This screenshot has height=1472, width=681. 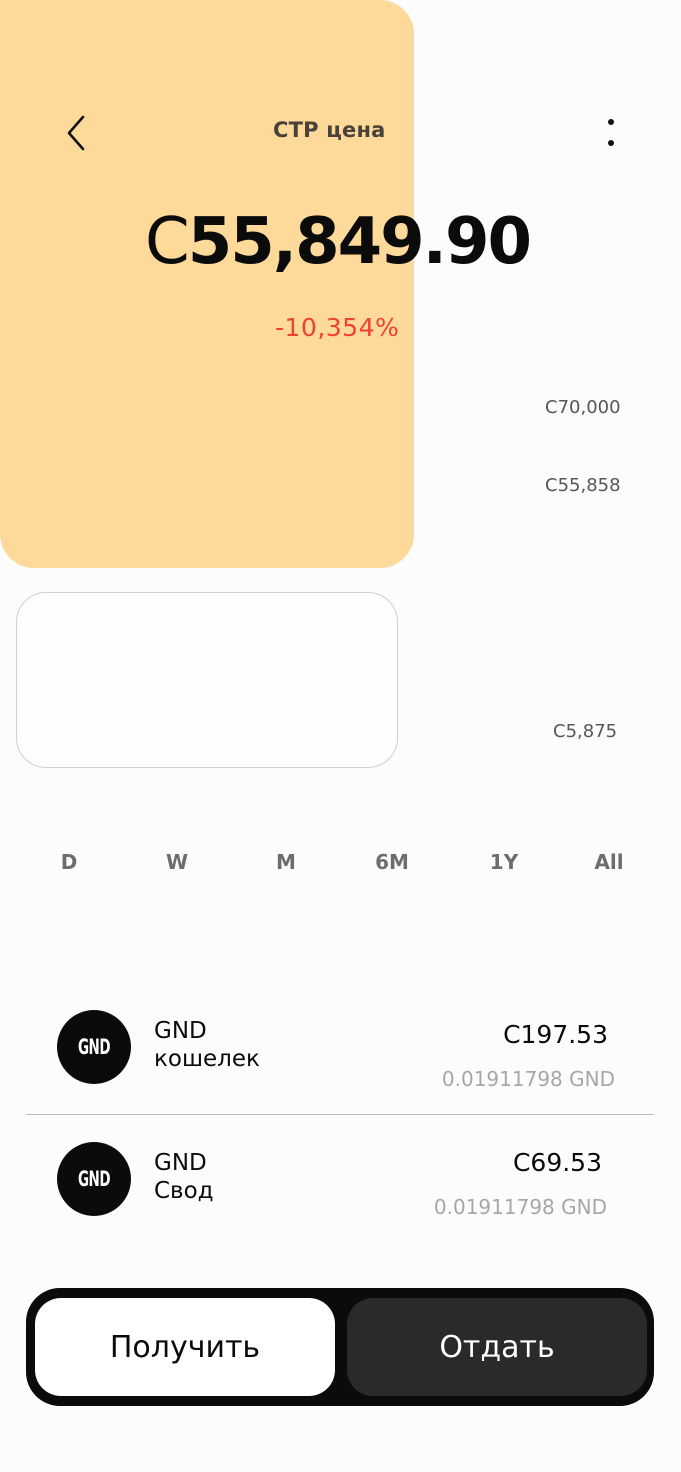 What do you see at coordinates (337, 327) in the screenshot?
I see `price-change: -10,354%` at bounding box center [337, 327].